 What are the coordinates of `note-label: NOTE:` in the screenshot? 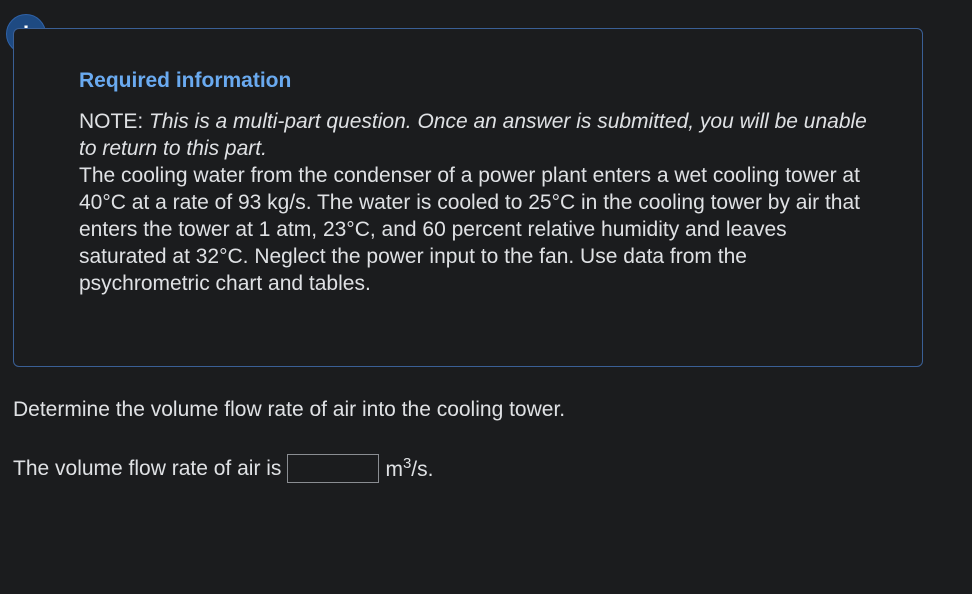 It's located at (114, 121).